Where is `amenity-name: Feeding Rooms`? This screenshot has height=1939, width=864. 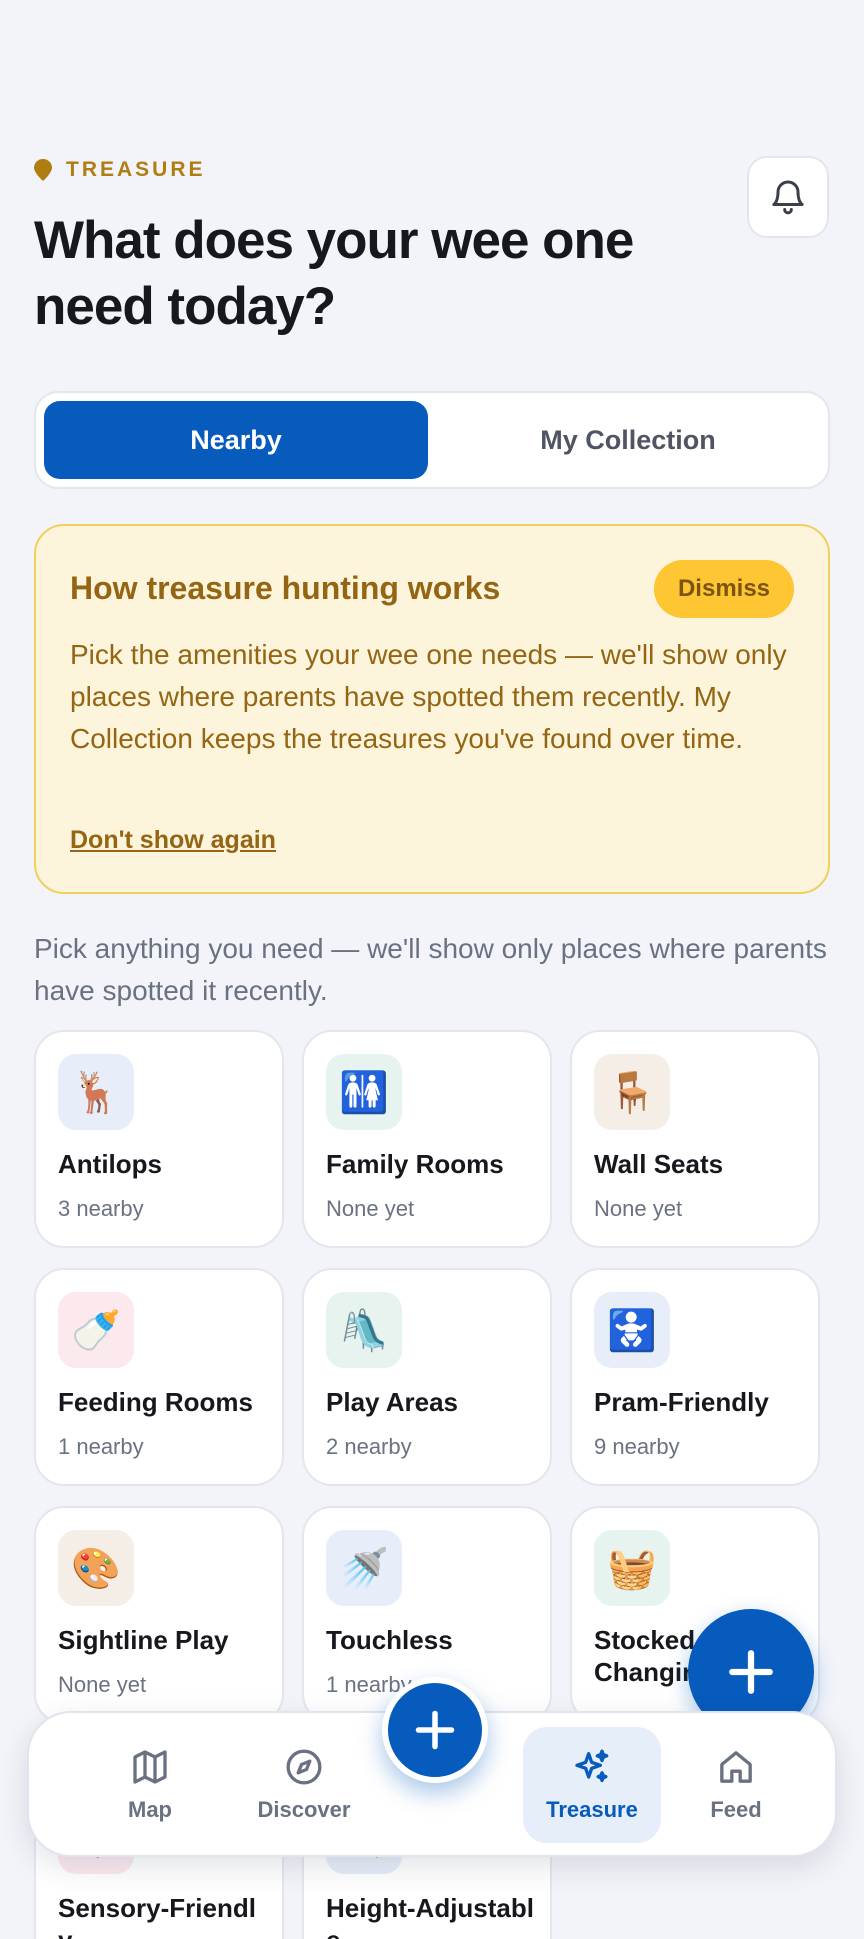 amenity-name: Feeding Rooms is located at coordinates (156, 1402).